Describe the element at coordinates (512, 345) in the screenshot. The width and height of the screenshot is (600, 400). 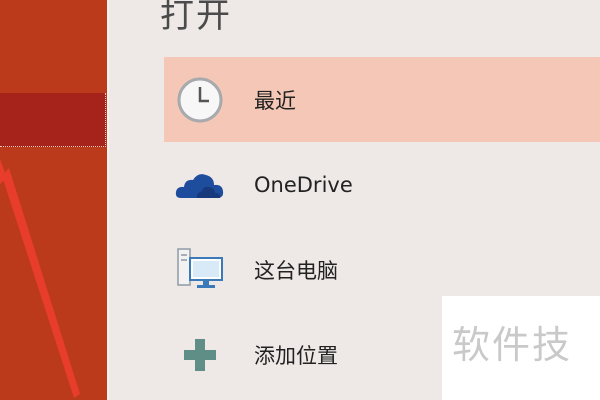
I see `watermark-text: 软件技` at that location.